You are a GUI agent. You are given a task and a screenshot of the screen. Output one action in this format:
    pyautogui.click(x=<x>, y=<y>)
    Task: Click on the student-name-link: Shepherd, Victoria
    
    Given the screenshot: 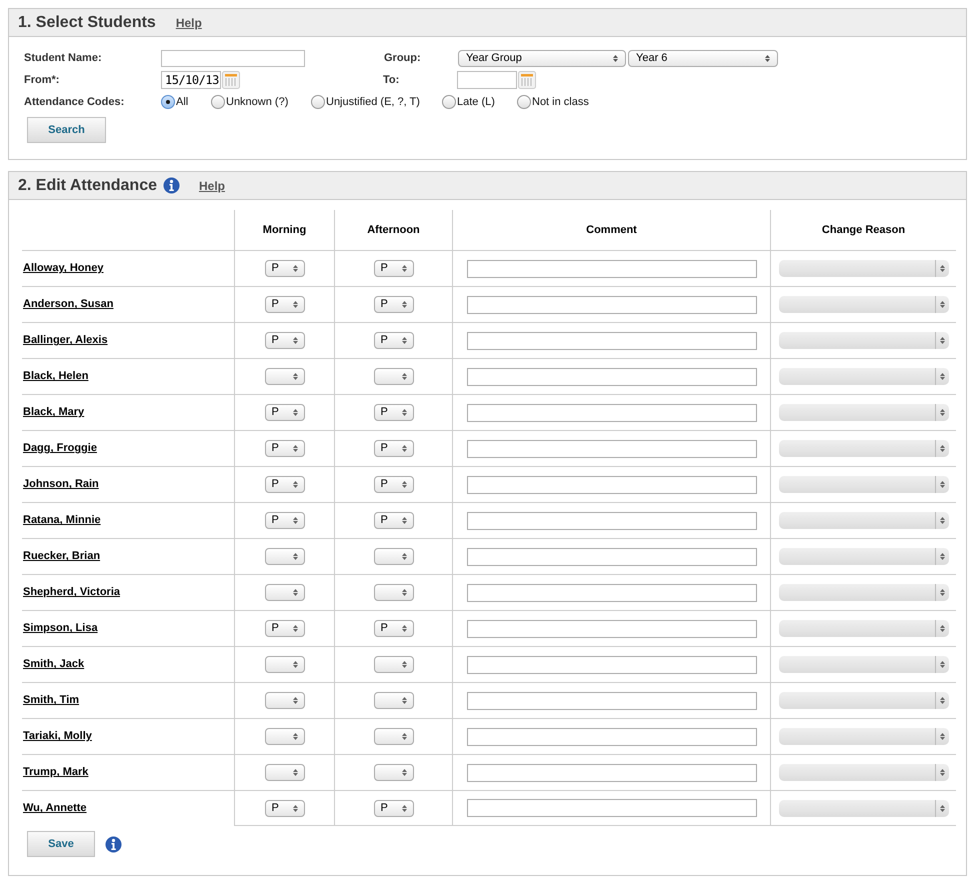 What is the action you would take?
    pyautogui.click(x=71, y=592)
    